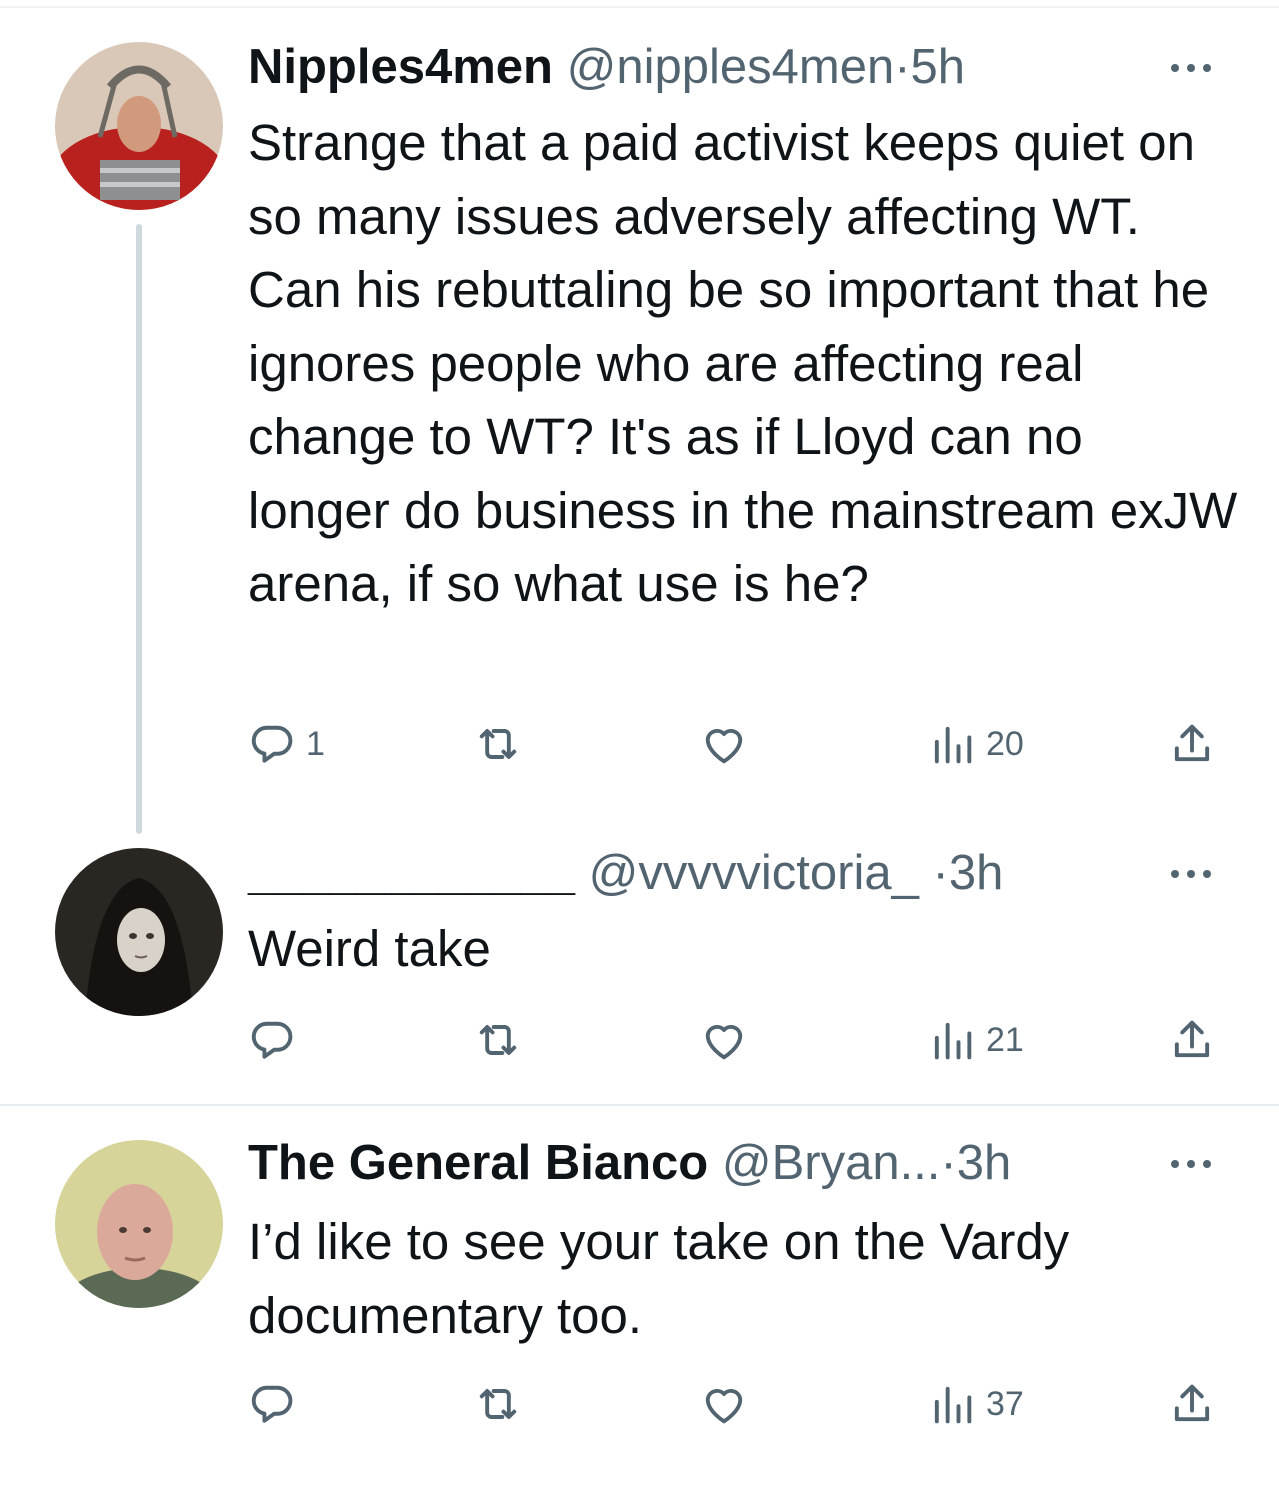 The image size is (1279, 1502). I want to click on tweet-text: Weird take, so click(369, 948).